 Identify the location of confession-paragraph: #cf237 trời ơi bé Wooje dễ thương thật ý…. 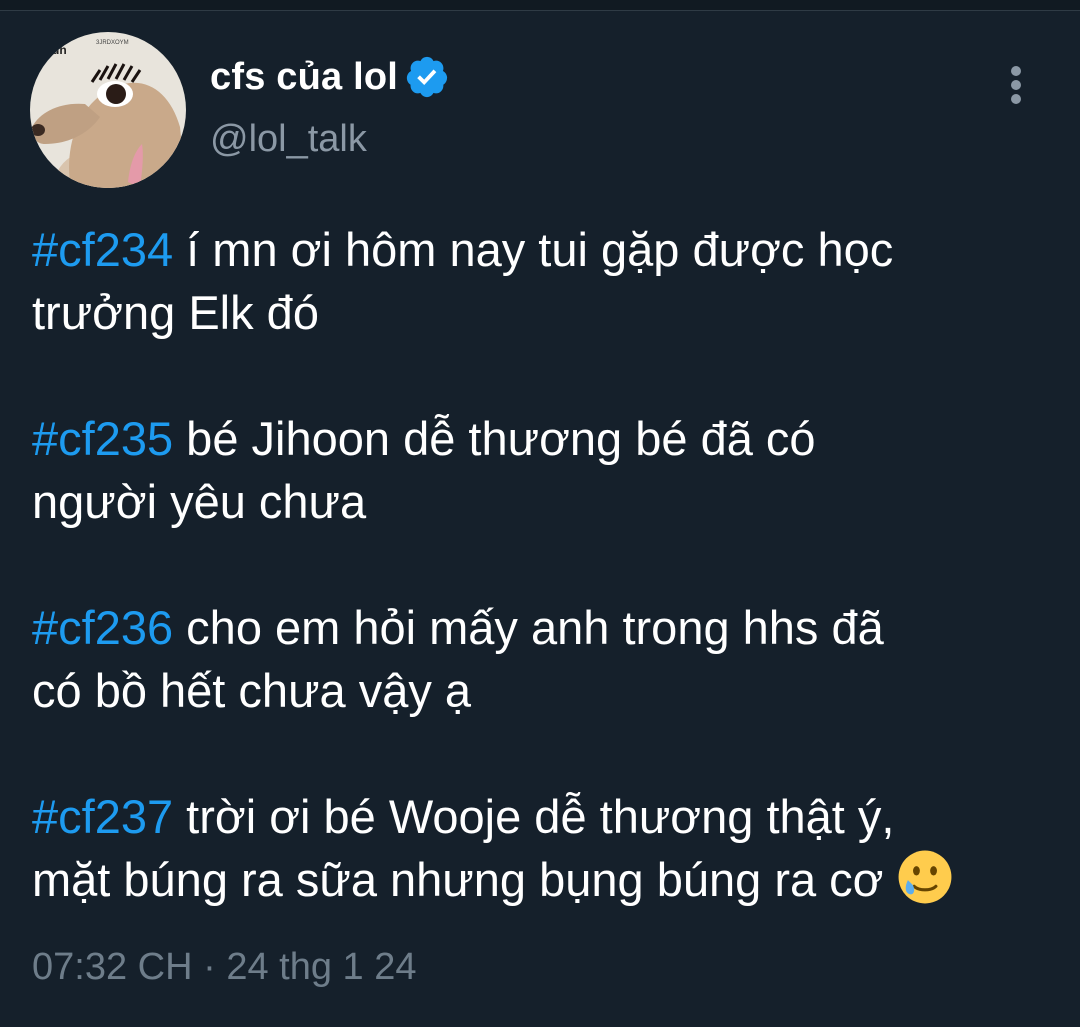
(542, 848).